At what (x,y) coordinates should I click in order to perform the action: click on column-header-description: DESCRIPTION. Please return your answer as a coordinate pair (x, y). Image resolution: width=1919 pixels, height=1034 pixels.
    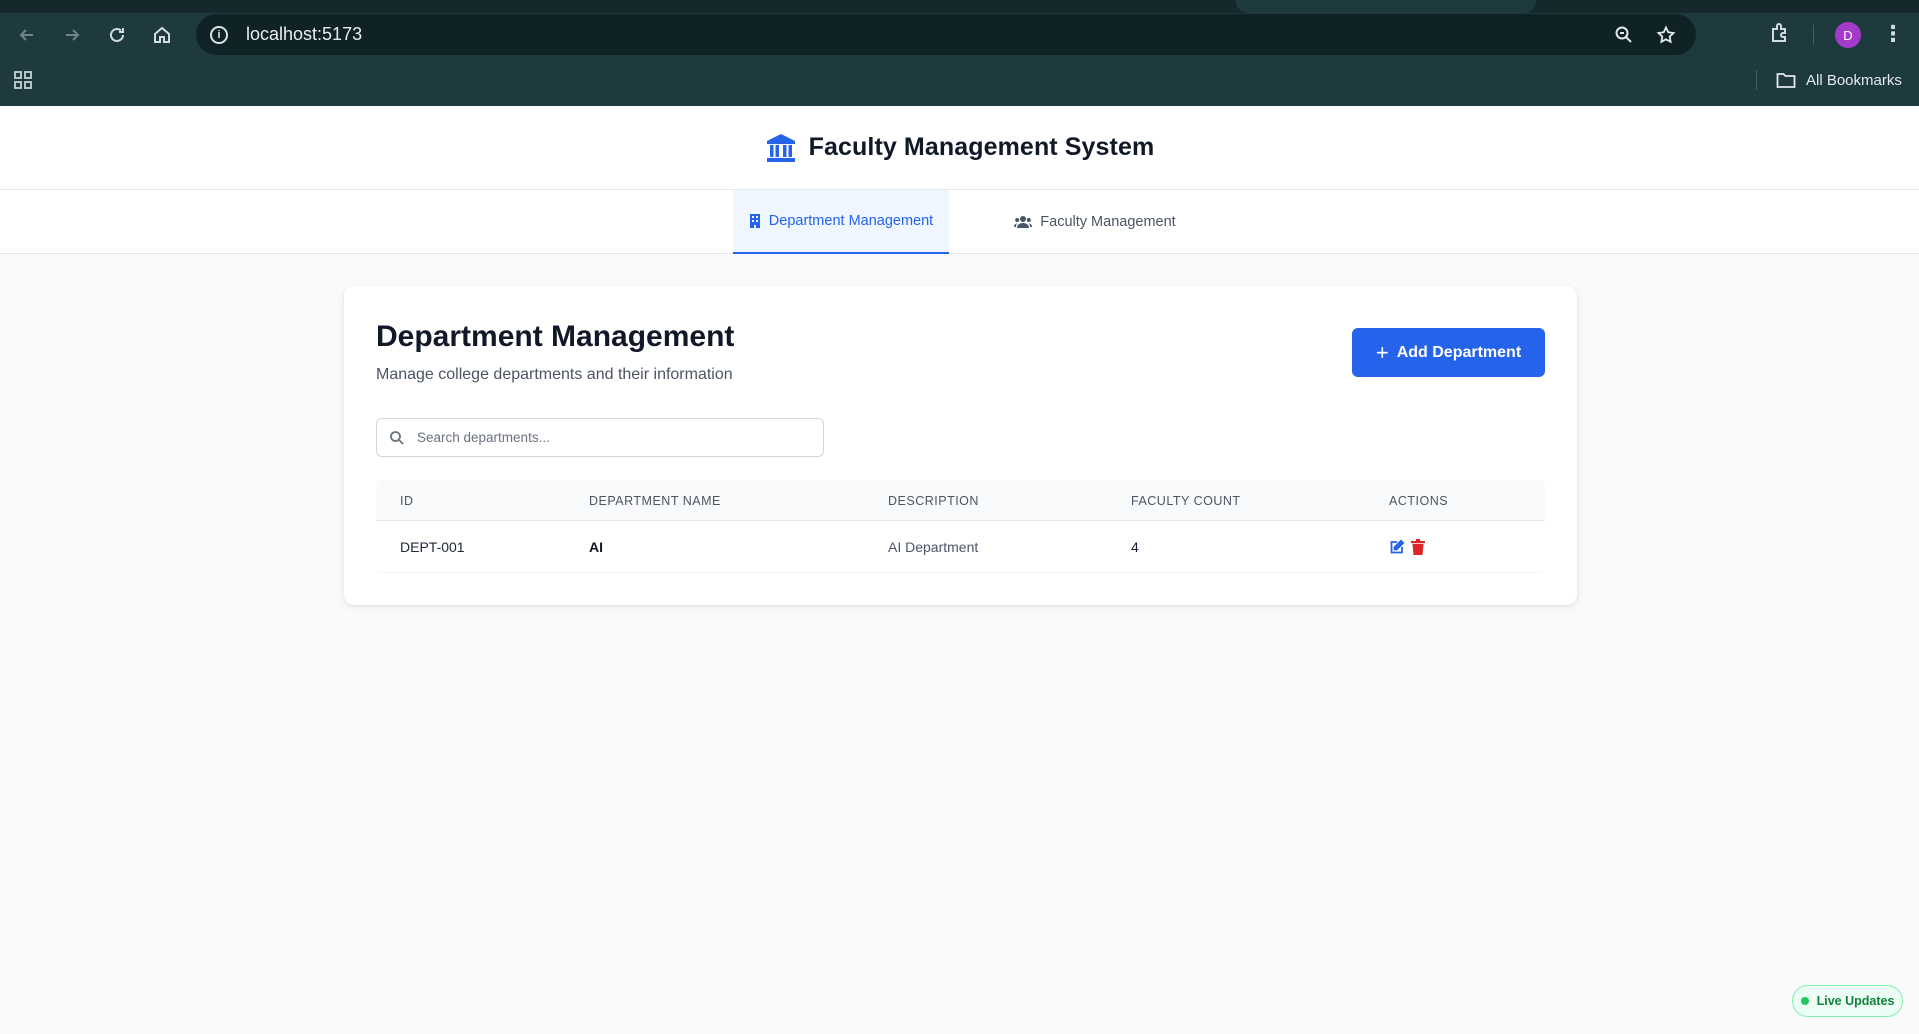
    Looking at the image, I should click on (933, 500).